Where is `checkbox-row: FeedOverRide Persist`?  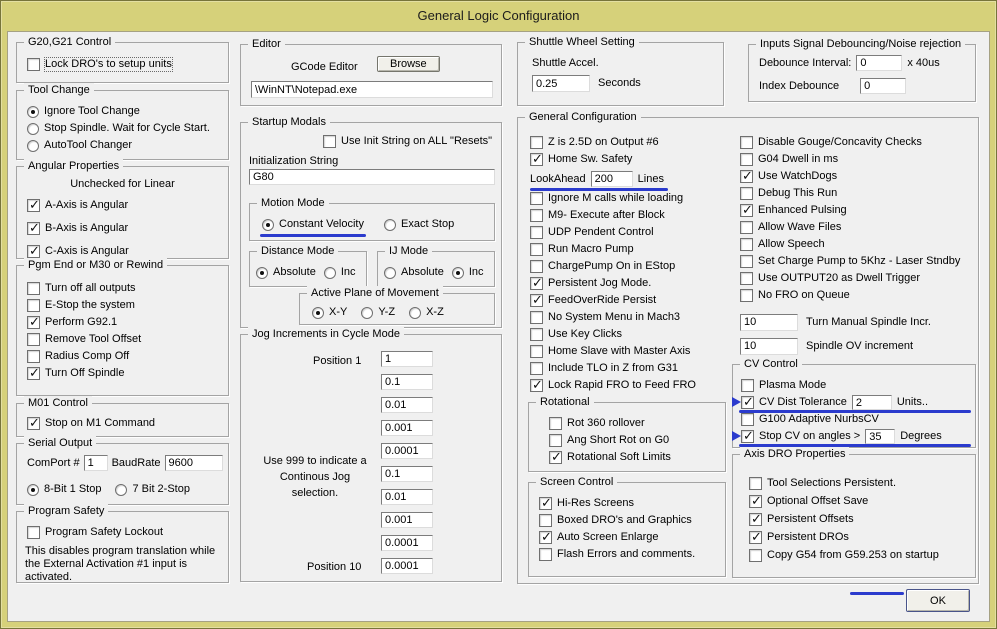
checkbox-row: FeedOverRide Persist is located at coordinates (630, 300).